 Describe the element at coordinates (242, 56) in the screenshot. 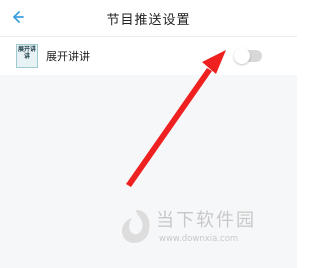

I see `toggle-knob` at that location.